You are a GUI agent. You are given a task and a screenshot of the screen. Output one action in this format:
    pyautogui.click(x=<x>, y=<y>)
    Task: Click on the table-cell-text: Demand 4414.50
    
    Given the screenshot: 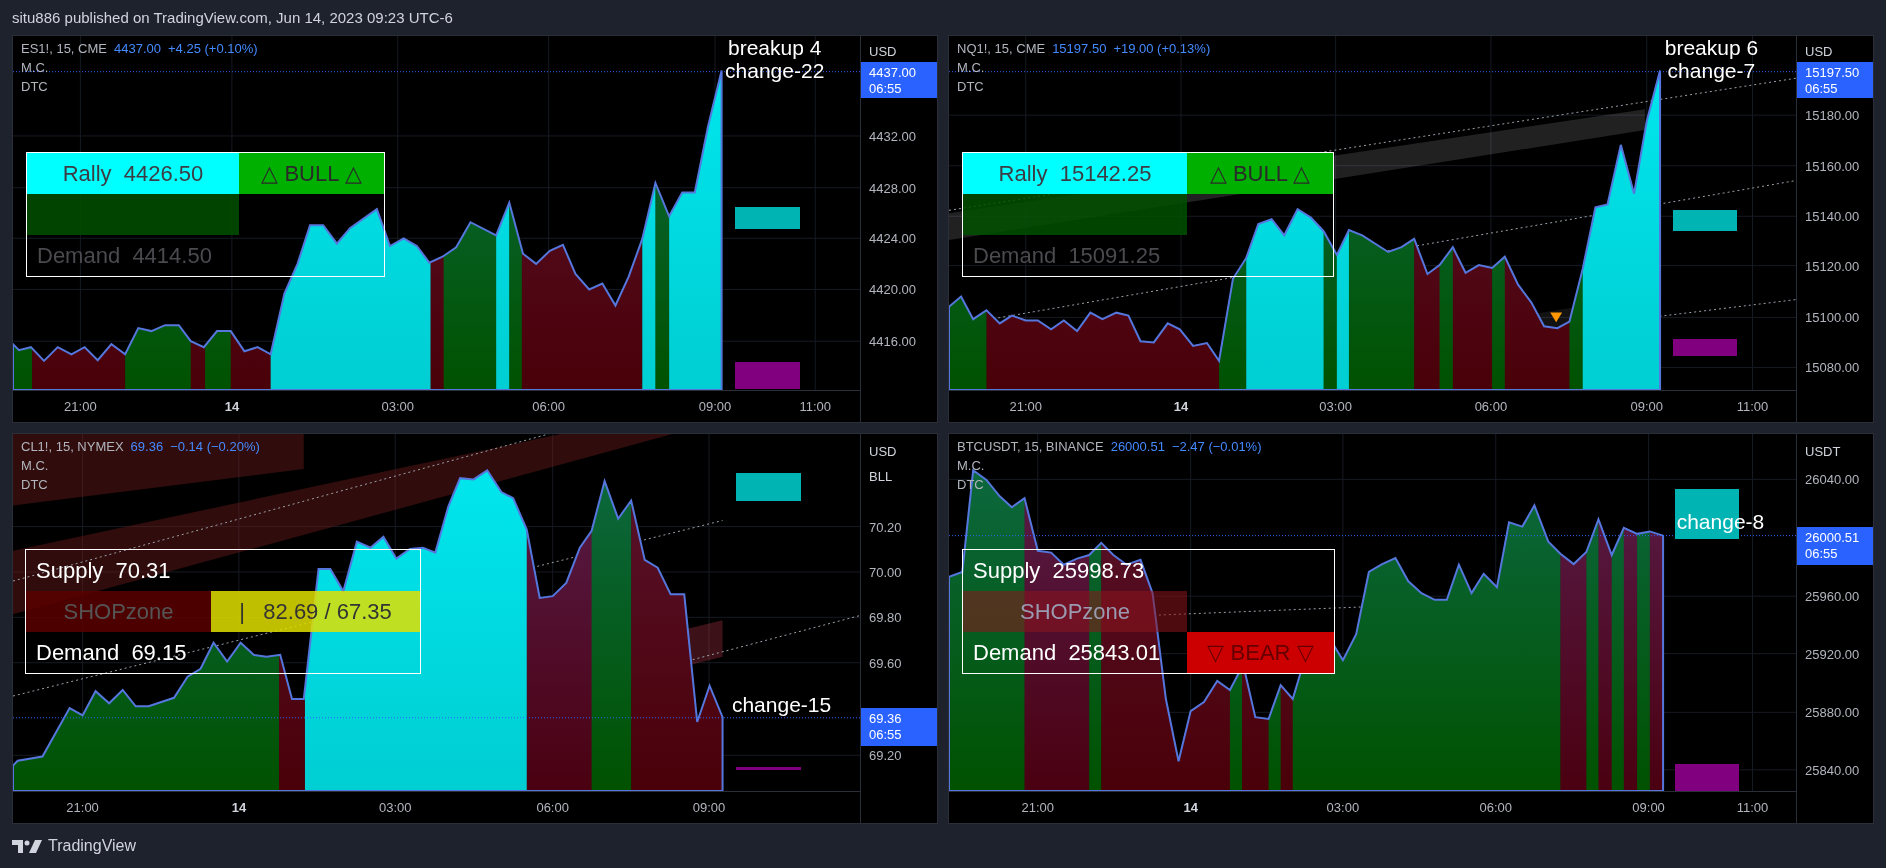 What is the action you would take?
    pyautogui.click(x=124, y=255)
    